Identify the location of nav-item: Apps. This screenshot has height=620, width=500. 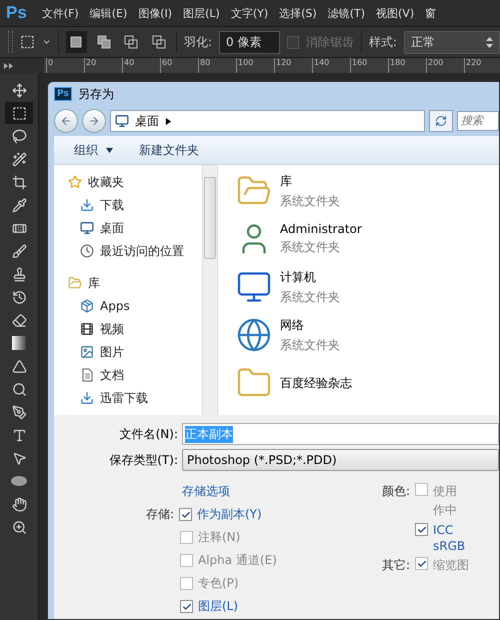
(135, 306).